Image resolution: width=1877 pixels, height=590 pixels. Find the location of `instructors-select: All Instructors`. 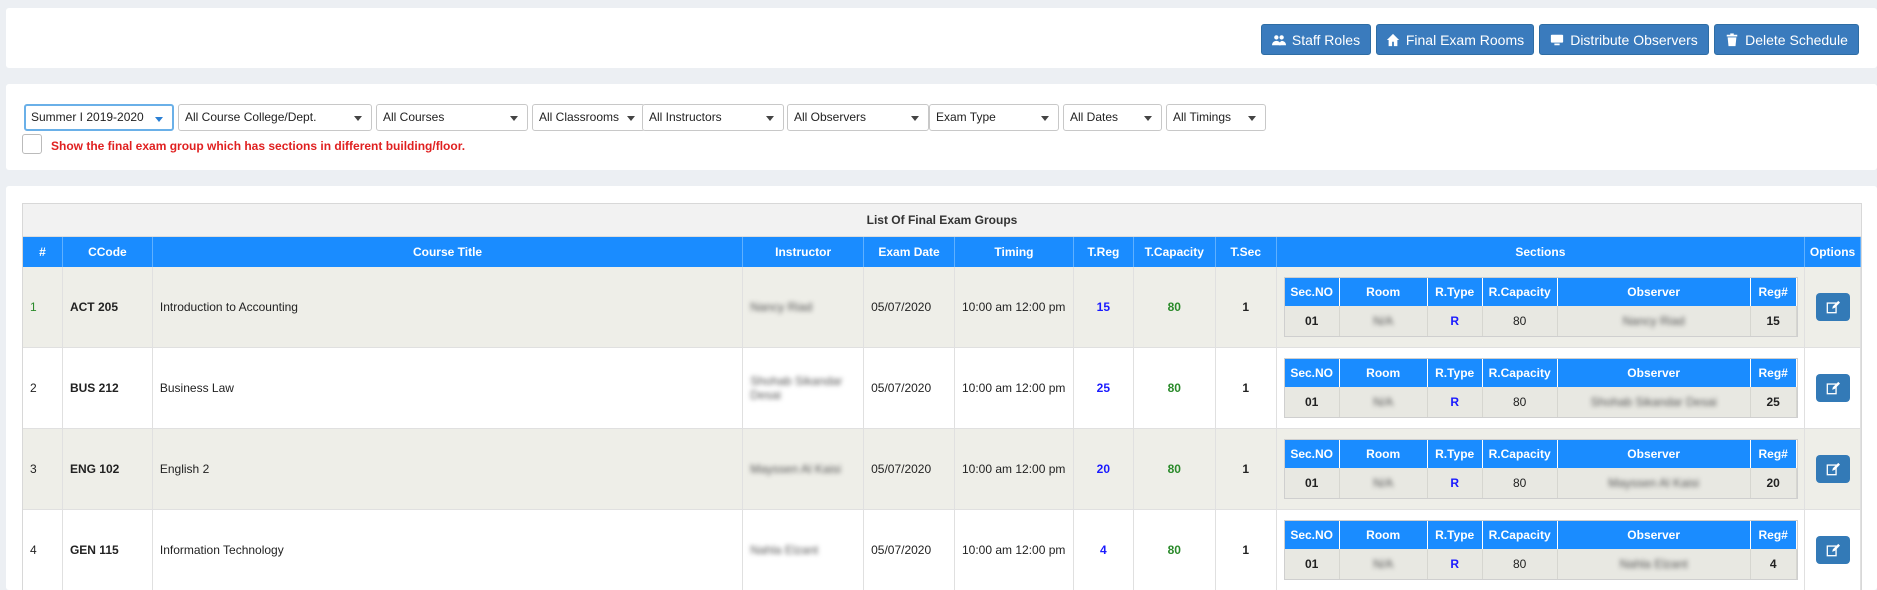

instructors-select: All Instructors is located at coordinates (713, 117).